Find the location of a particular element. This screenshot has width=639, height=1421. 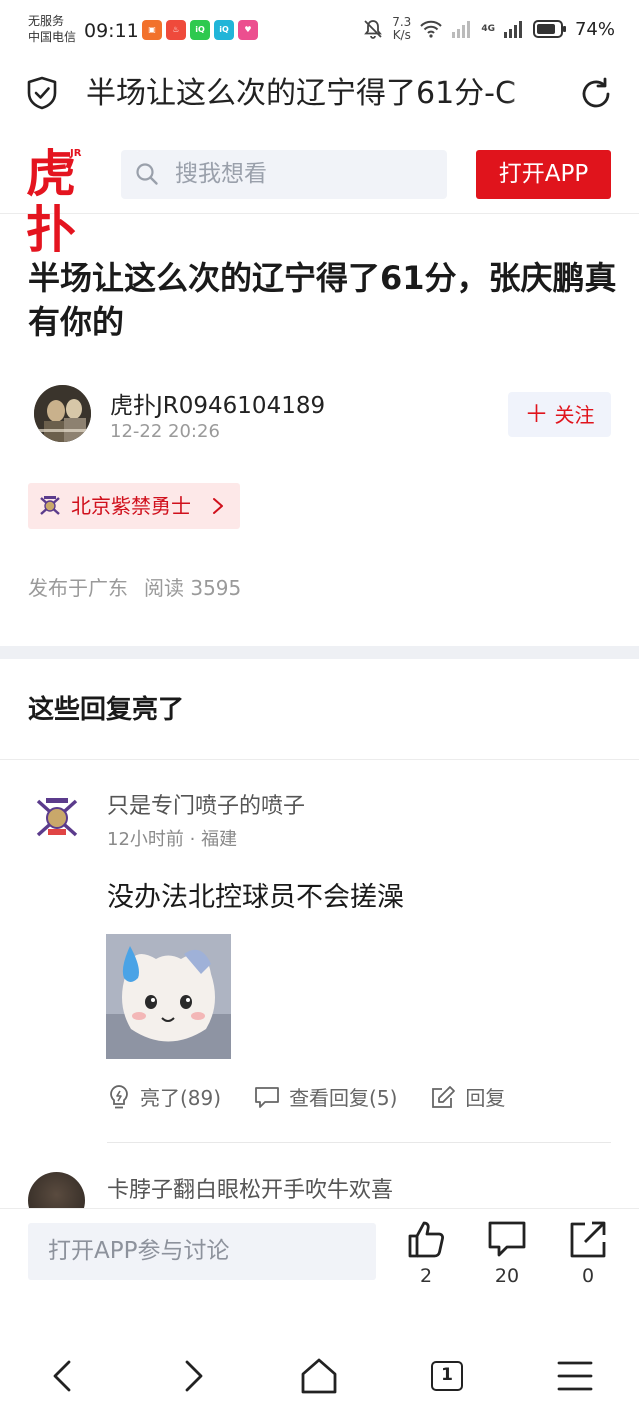

home-icon is located at coordinates (319, 1376).